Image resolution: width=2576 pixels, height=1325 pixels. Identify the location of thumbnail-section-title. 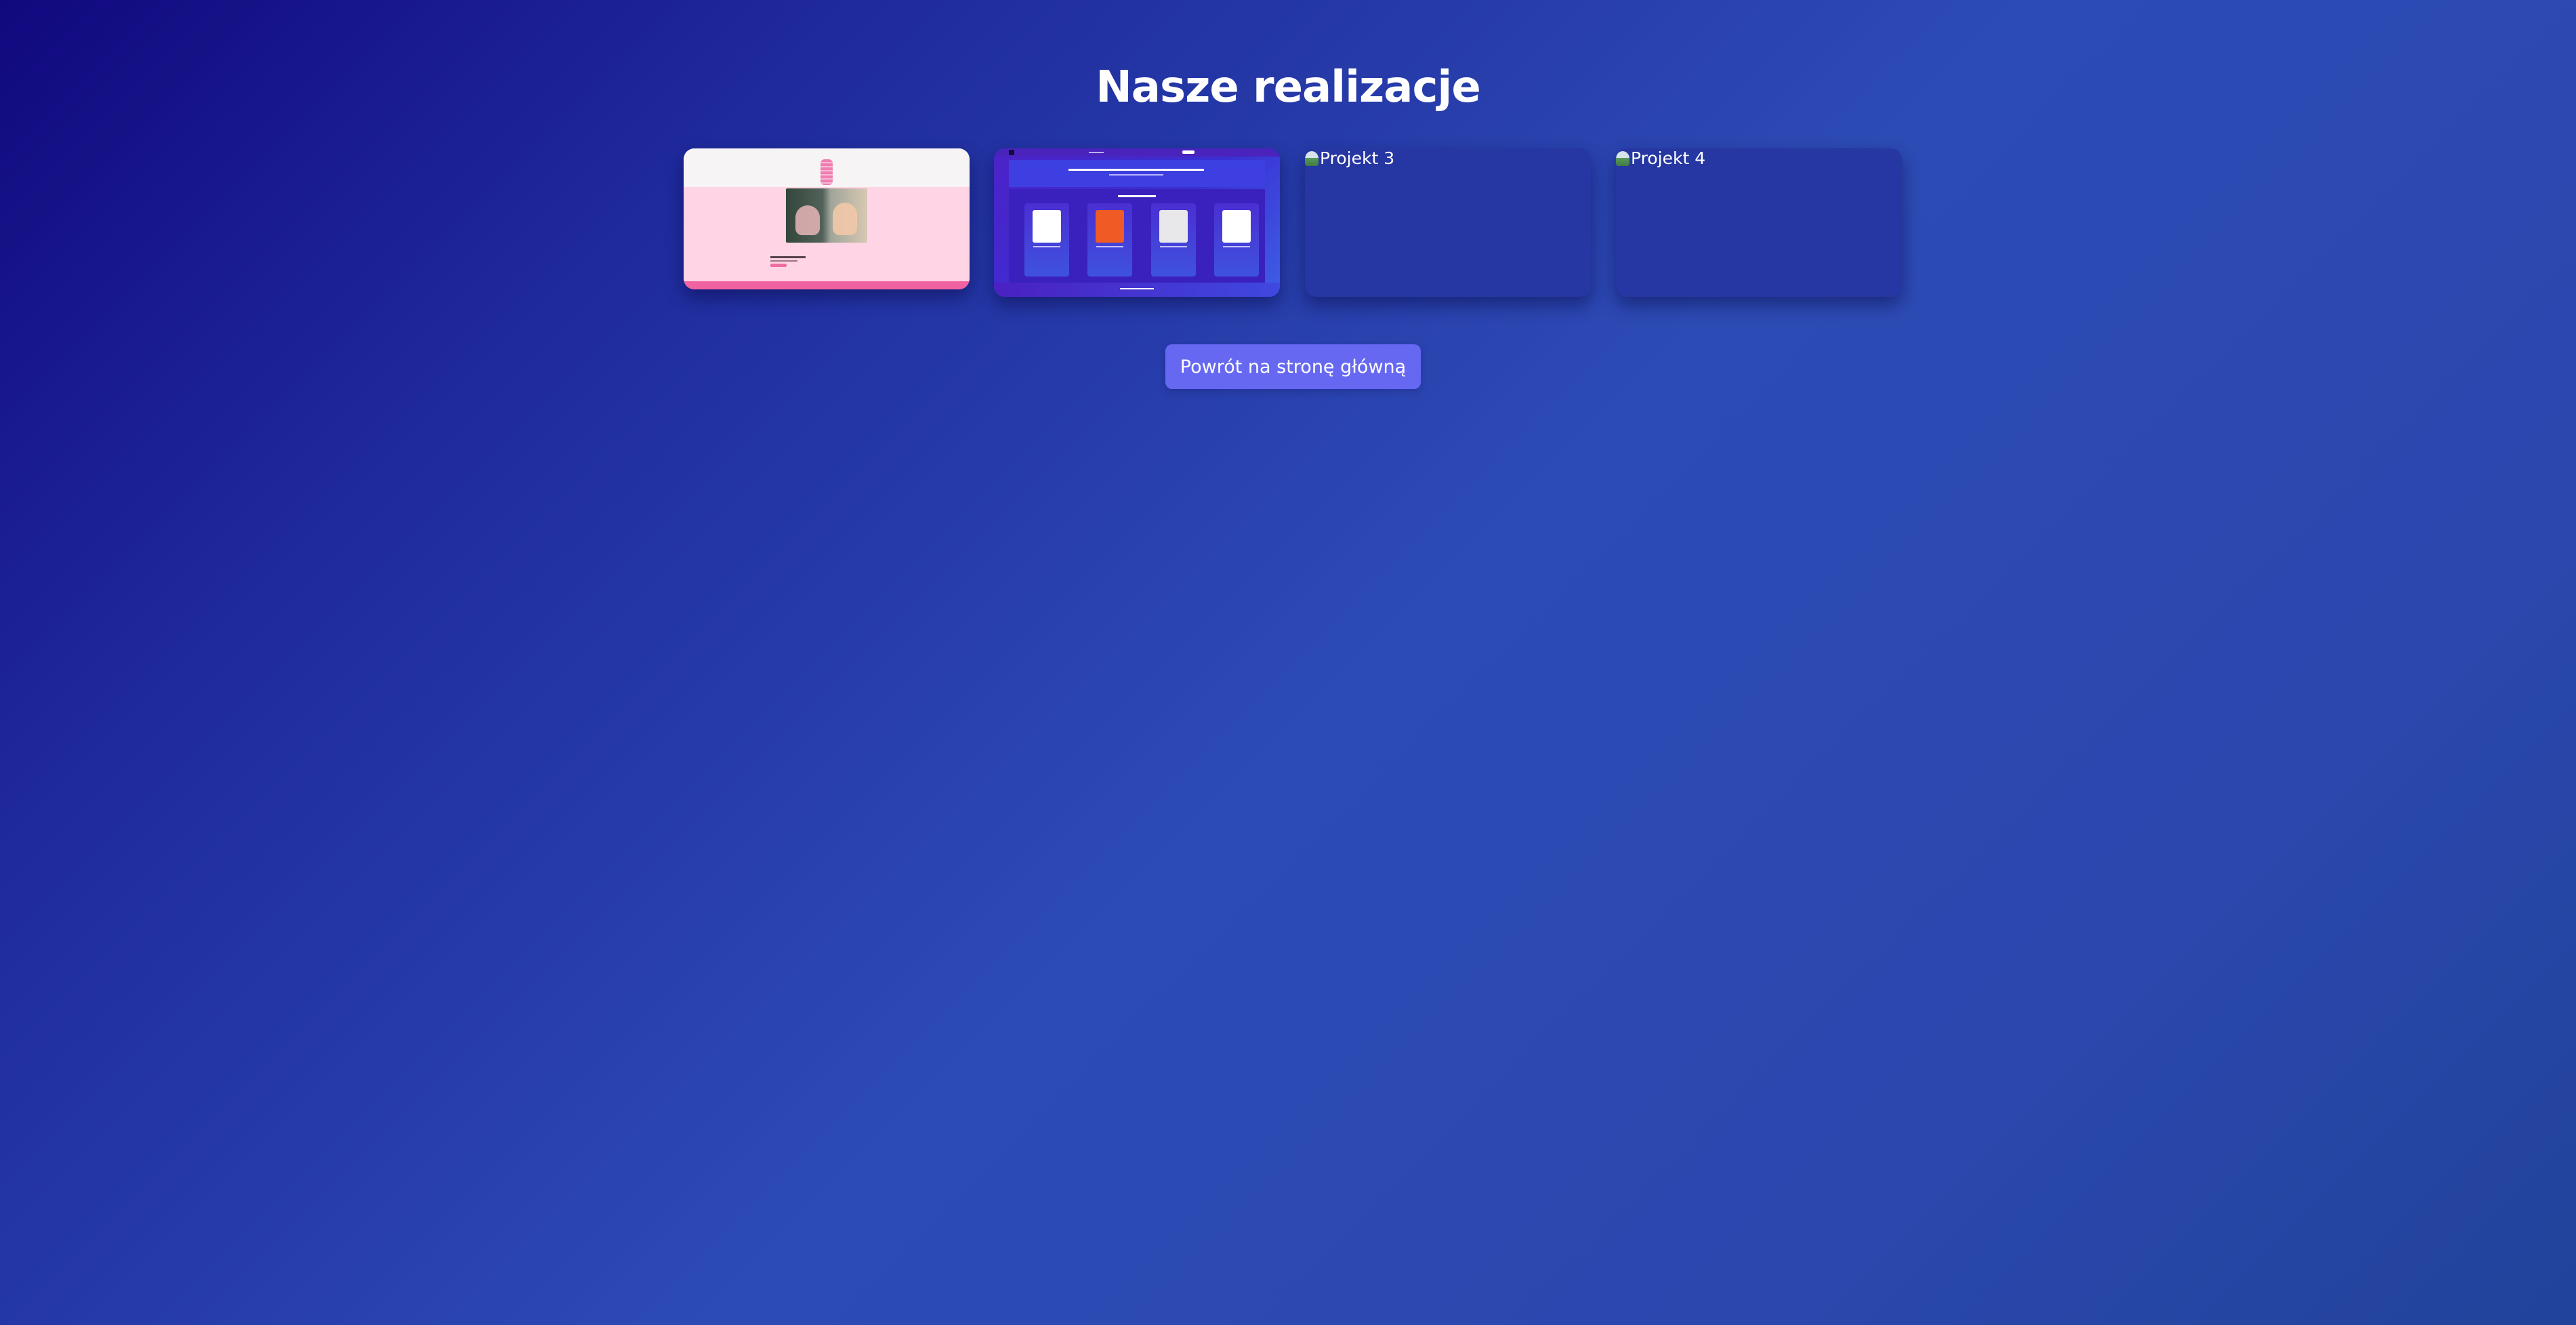
(1137, 196).